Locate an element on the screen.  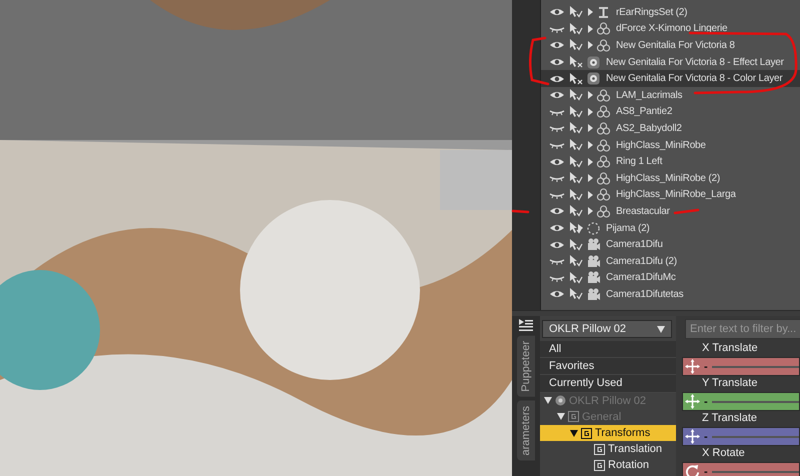
filter-item: All is located at coordinates (608, 349).